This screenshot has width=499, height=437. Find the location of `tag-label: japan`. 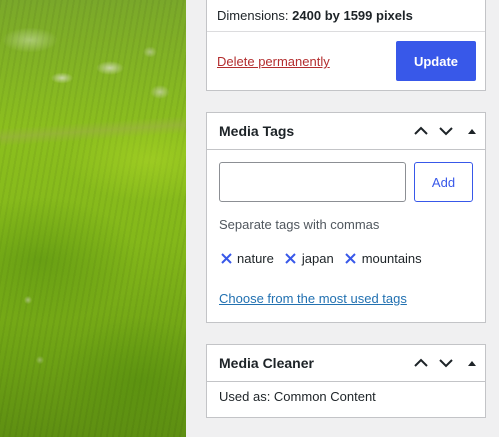

tag-label: japan is located at coordinates (317, 258).